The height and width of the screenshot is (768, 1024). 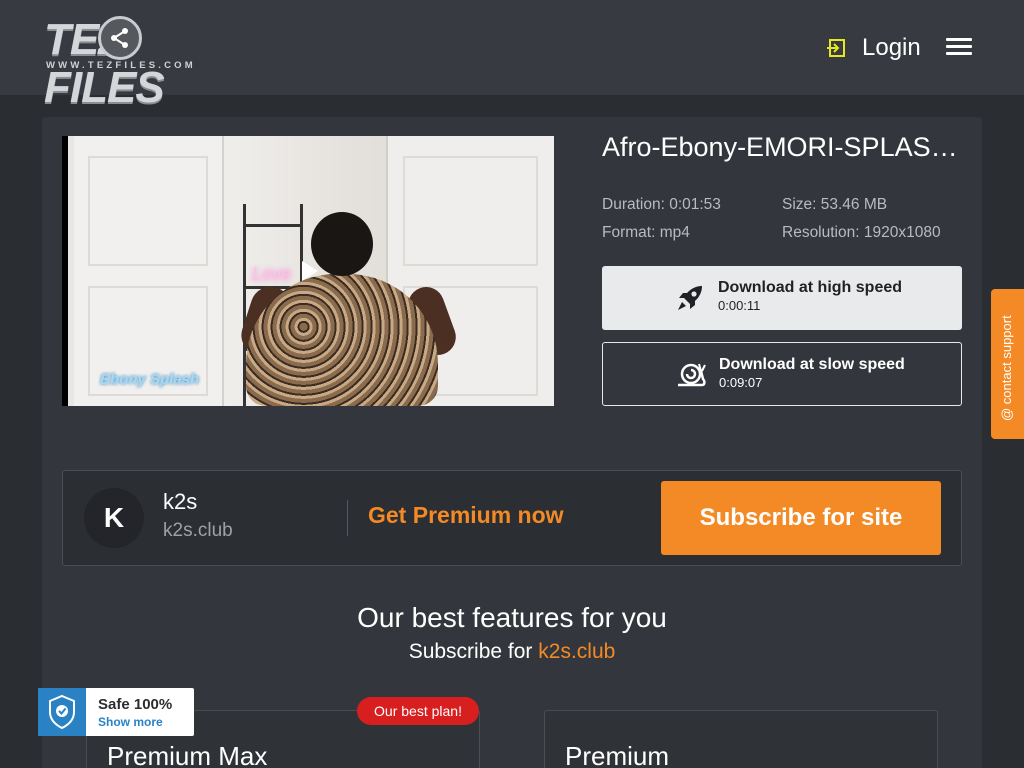 I want to click on download-fast-time: 0:00:11, so click(x=739, y=305).